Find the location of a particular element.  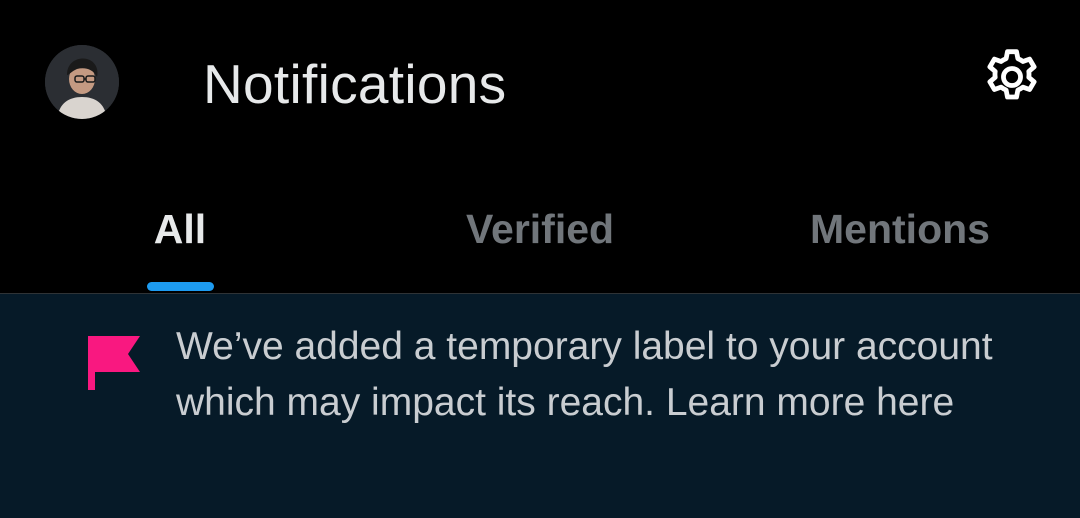

page-title: Notifications is located at coordinates (355, 84).